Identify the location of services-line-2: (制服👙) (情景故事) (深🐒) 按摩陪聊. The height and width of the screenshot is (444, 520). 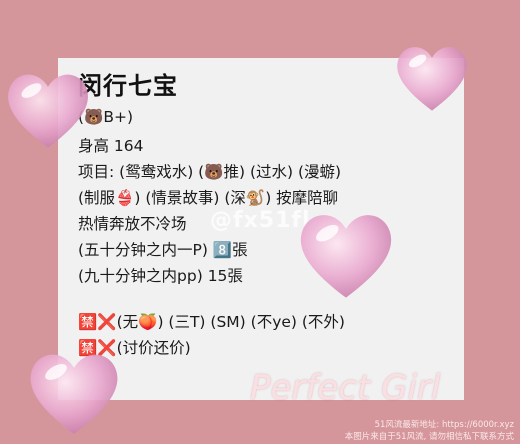
(208, 198).